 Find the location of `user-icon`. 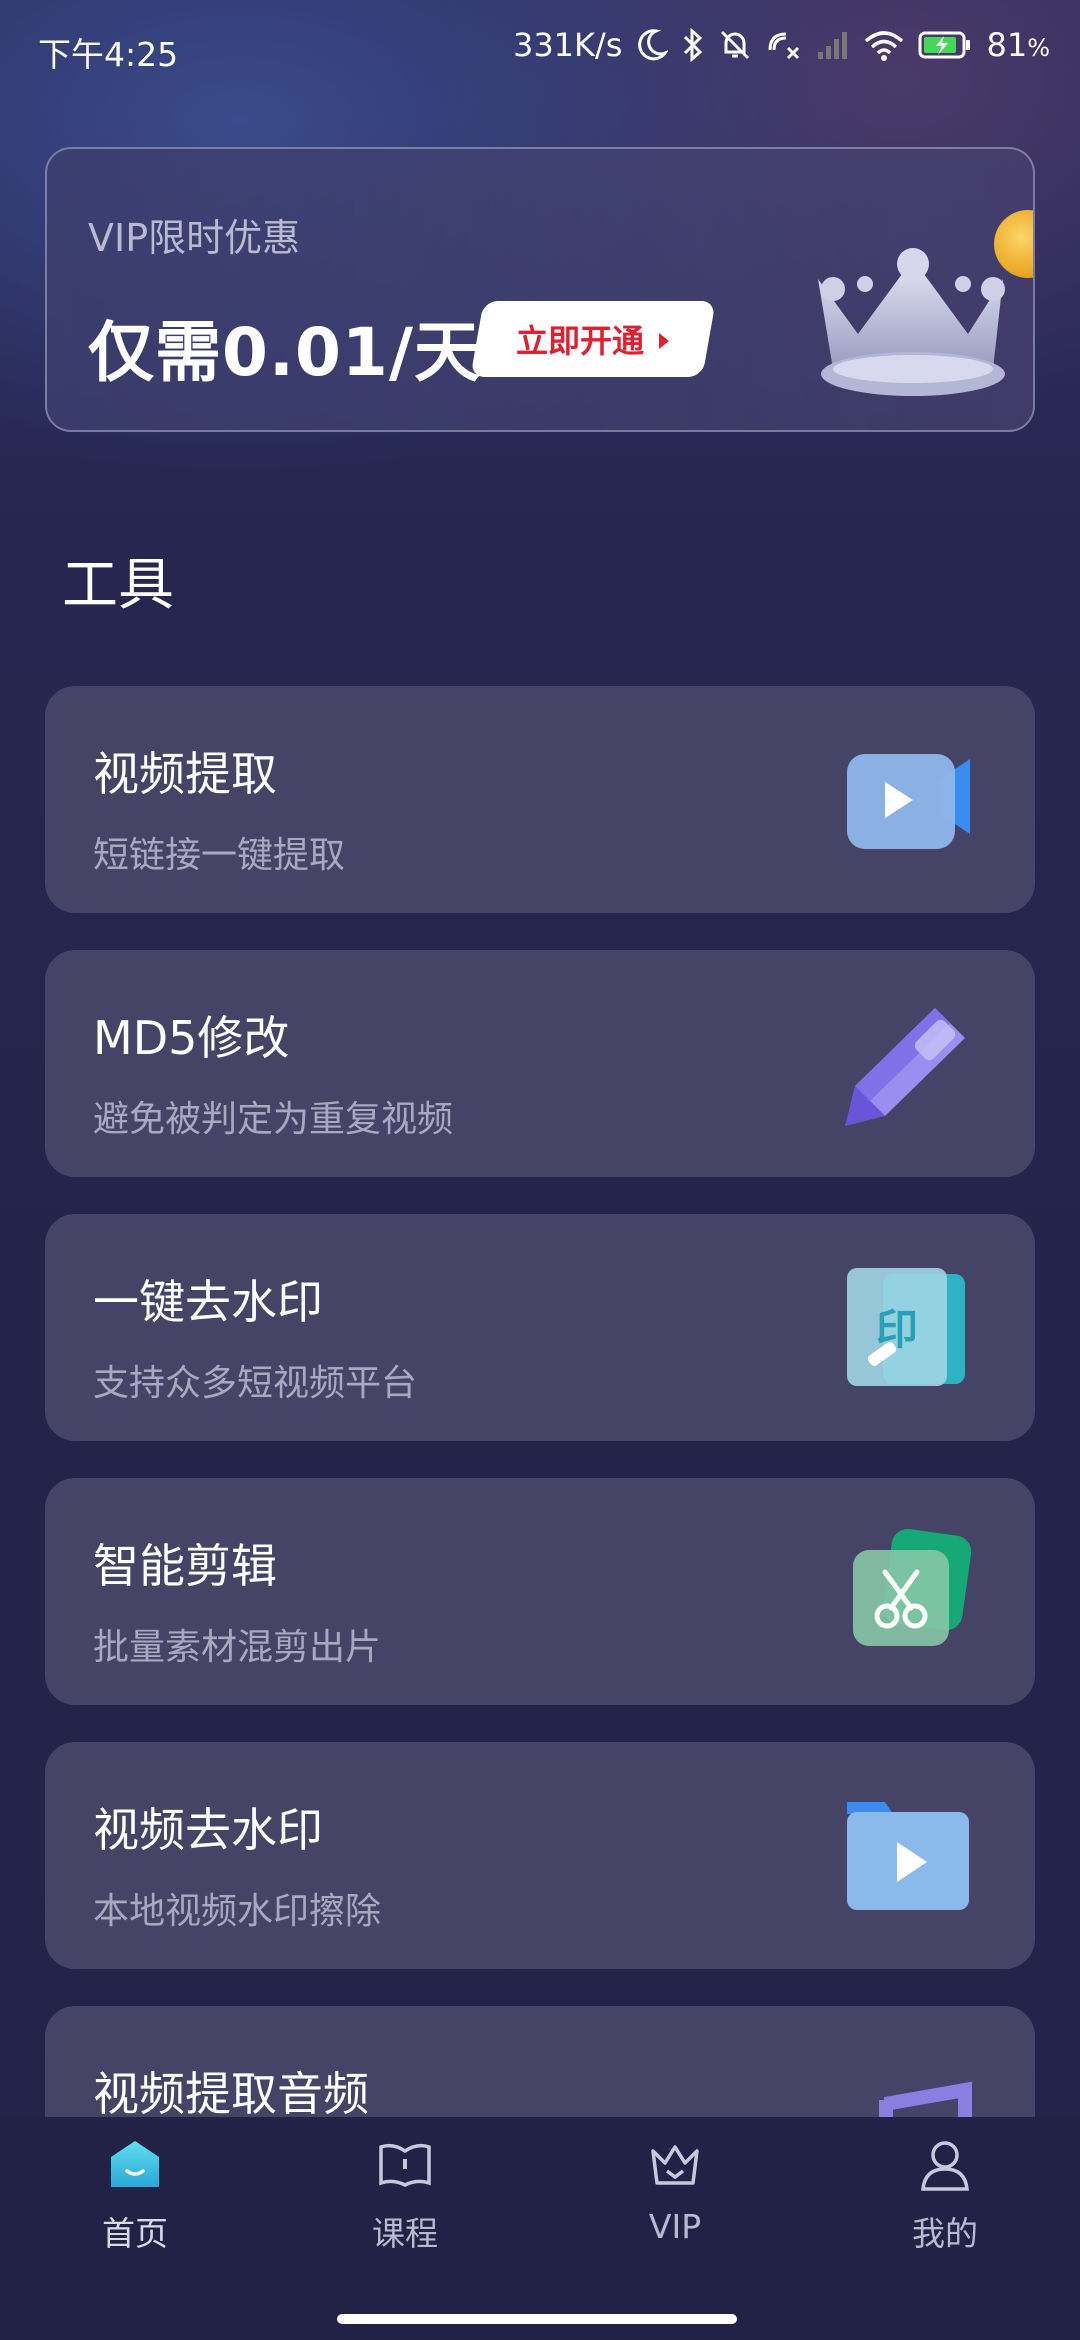

user-icon is located at coordinates (945, 2165).